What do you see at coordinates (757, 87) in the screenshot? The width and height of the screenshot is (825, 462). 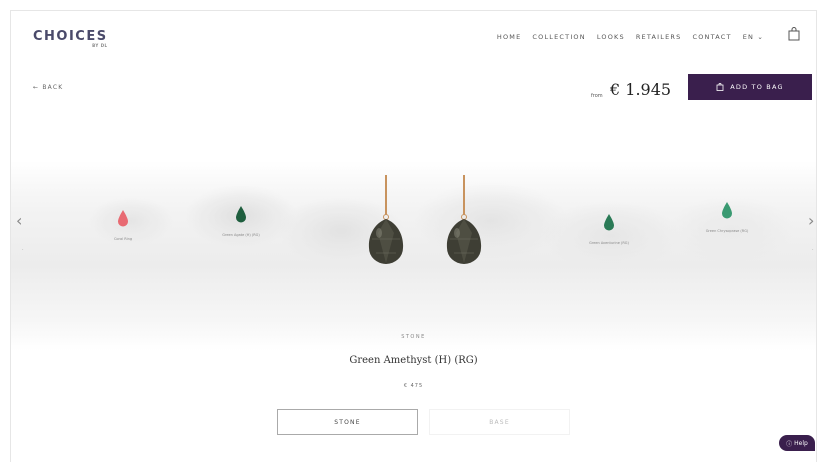 I see `add-to-bag-label: ADD TO BAG` at bounding box center [757, 87].